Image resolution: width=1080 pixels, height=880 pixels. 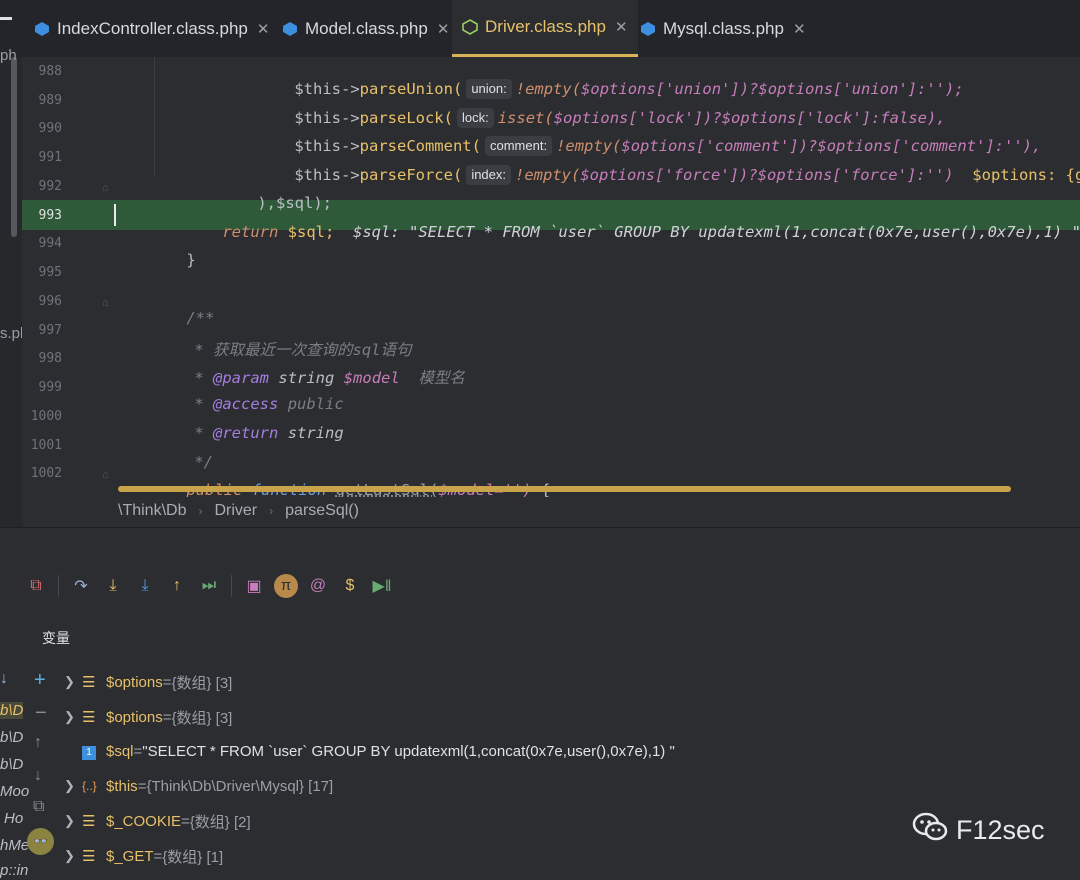 I want to click on watermark-text: F12sec, so click(x=1000, y=830).